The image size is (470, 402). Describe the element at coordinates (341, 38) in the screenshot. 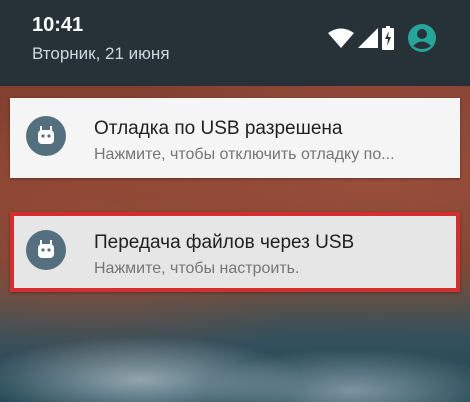

I see `wifi-icon` at that location.